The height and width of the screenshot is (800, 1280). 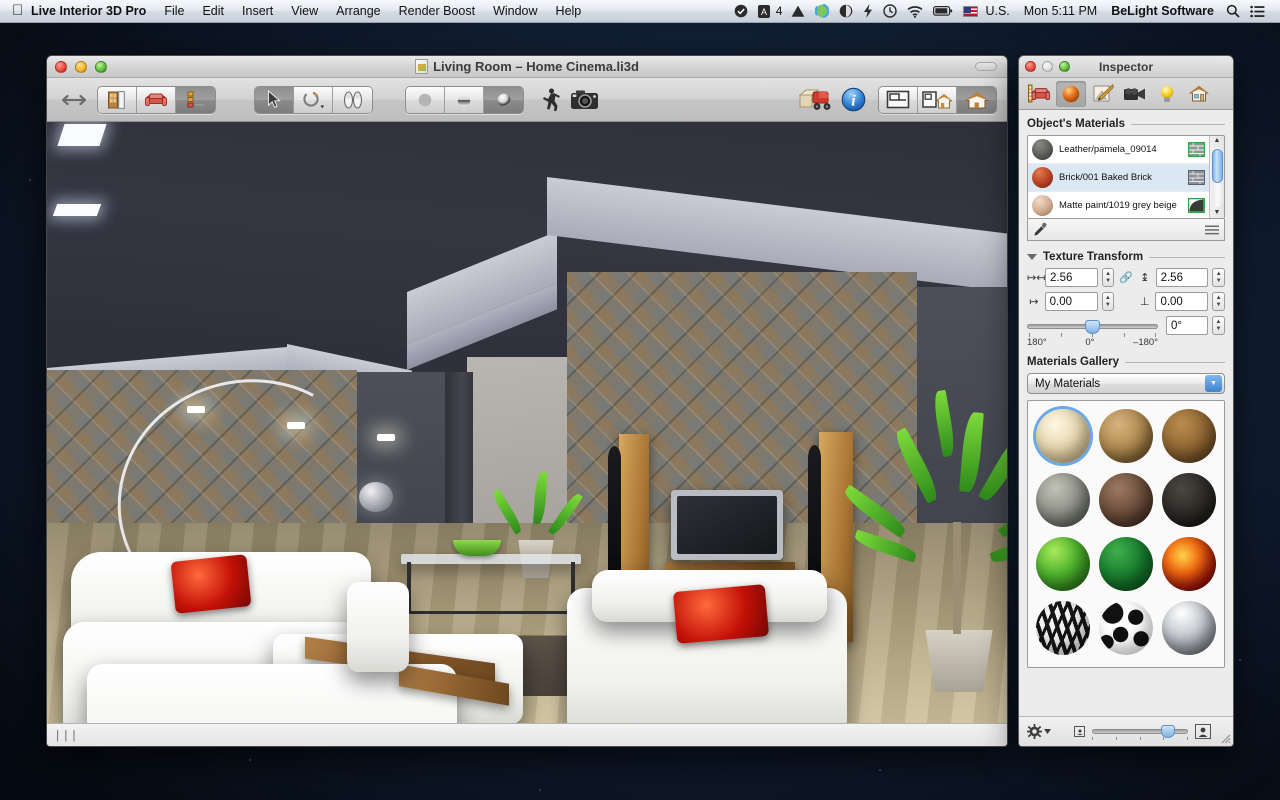 I want to click on materials-list-scrollbar: ▲ ▼, so click(x=1216, y=177).